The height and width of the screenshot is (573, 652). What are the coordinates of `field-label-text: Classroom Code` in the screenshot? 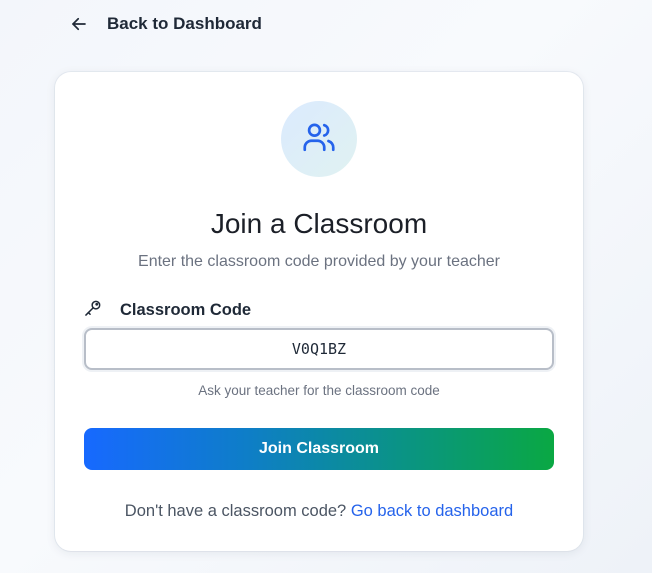 It's located at (186, 309).